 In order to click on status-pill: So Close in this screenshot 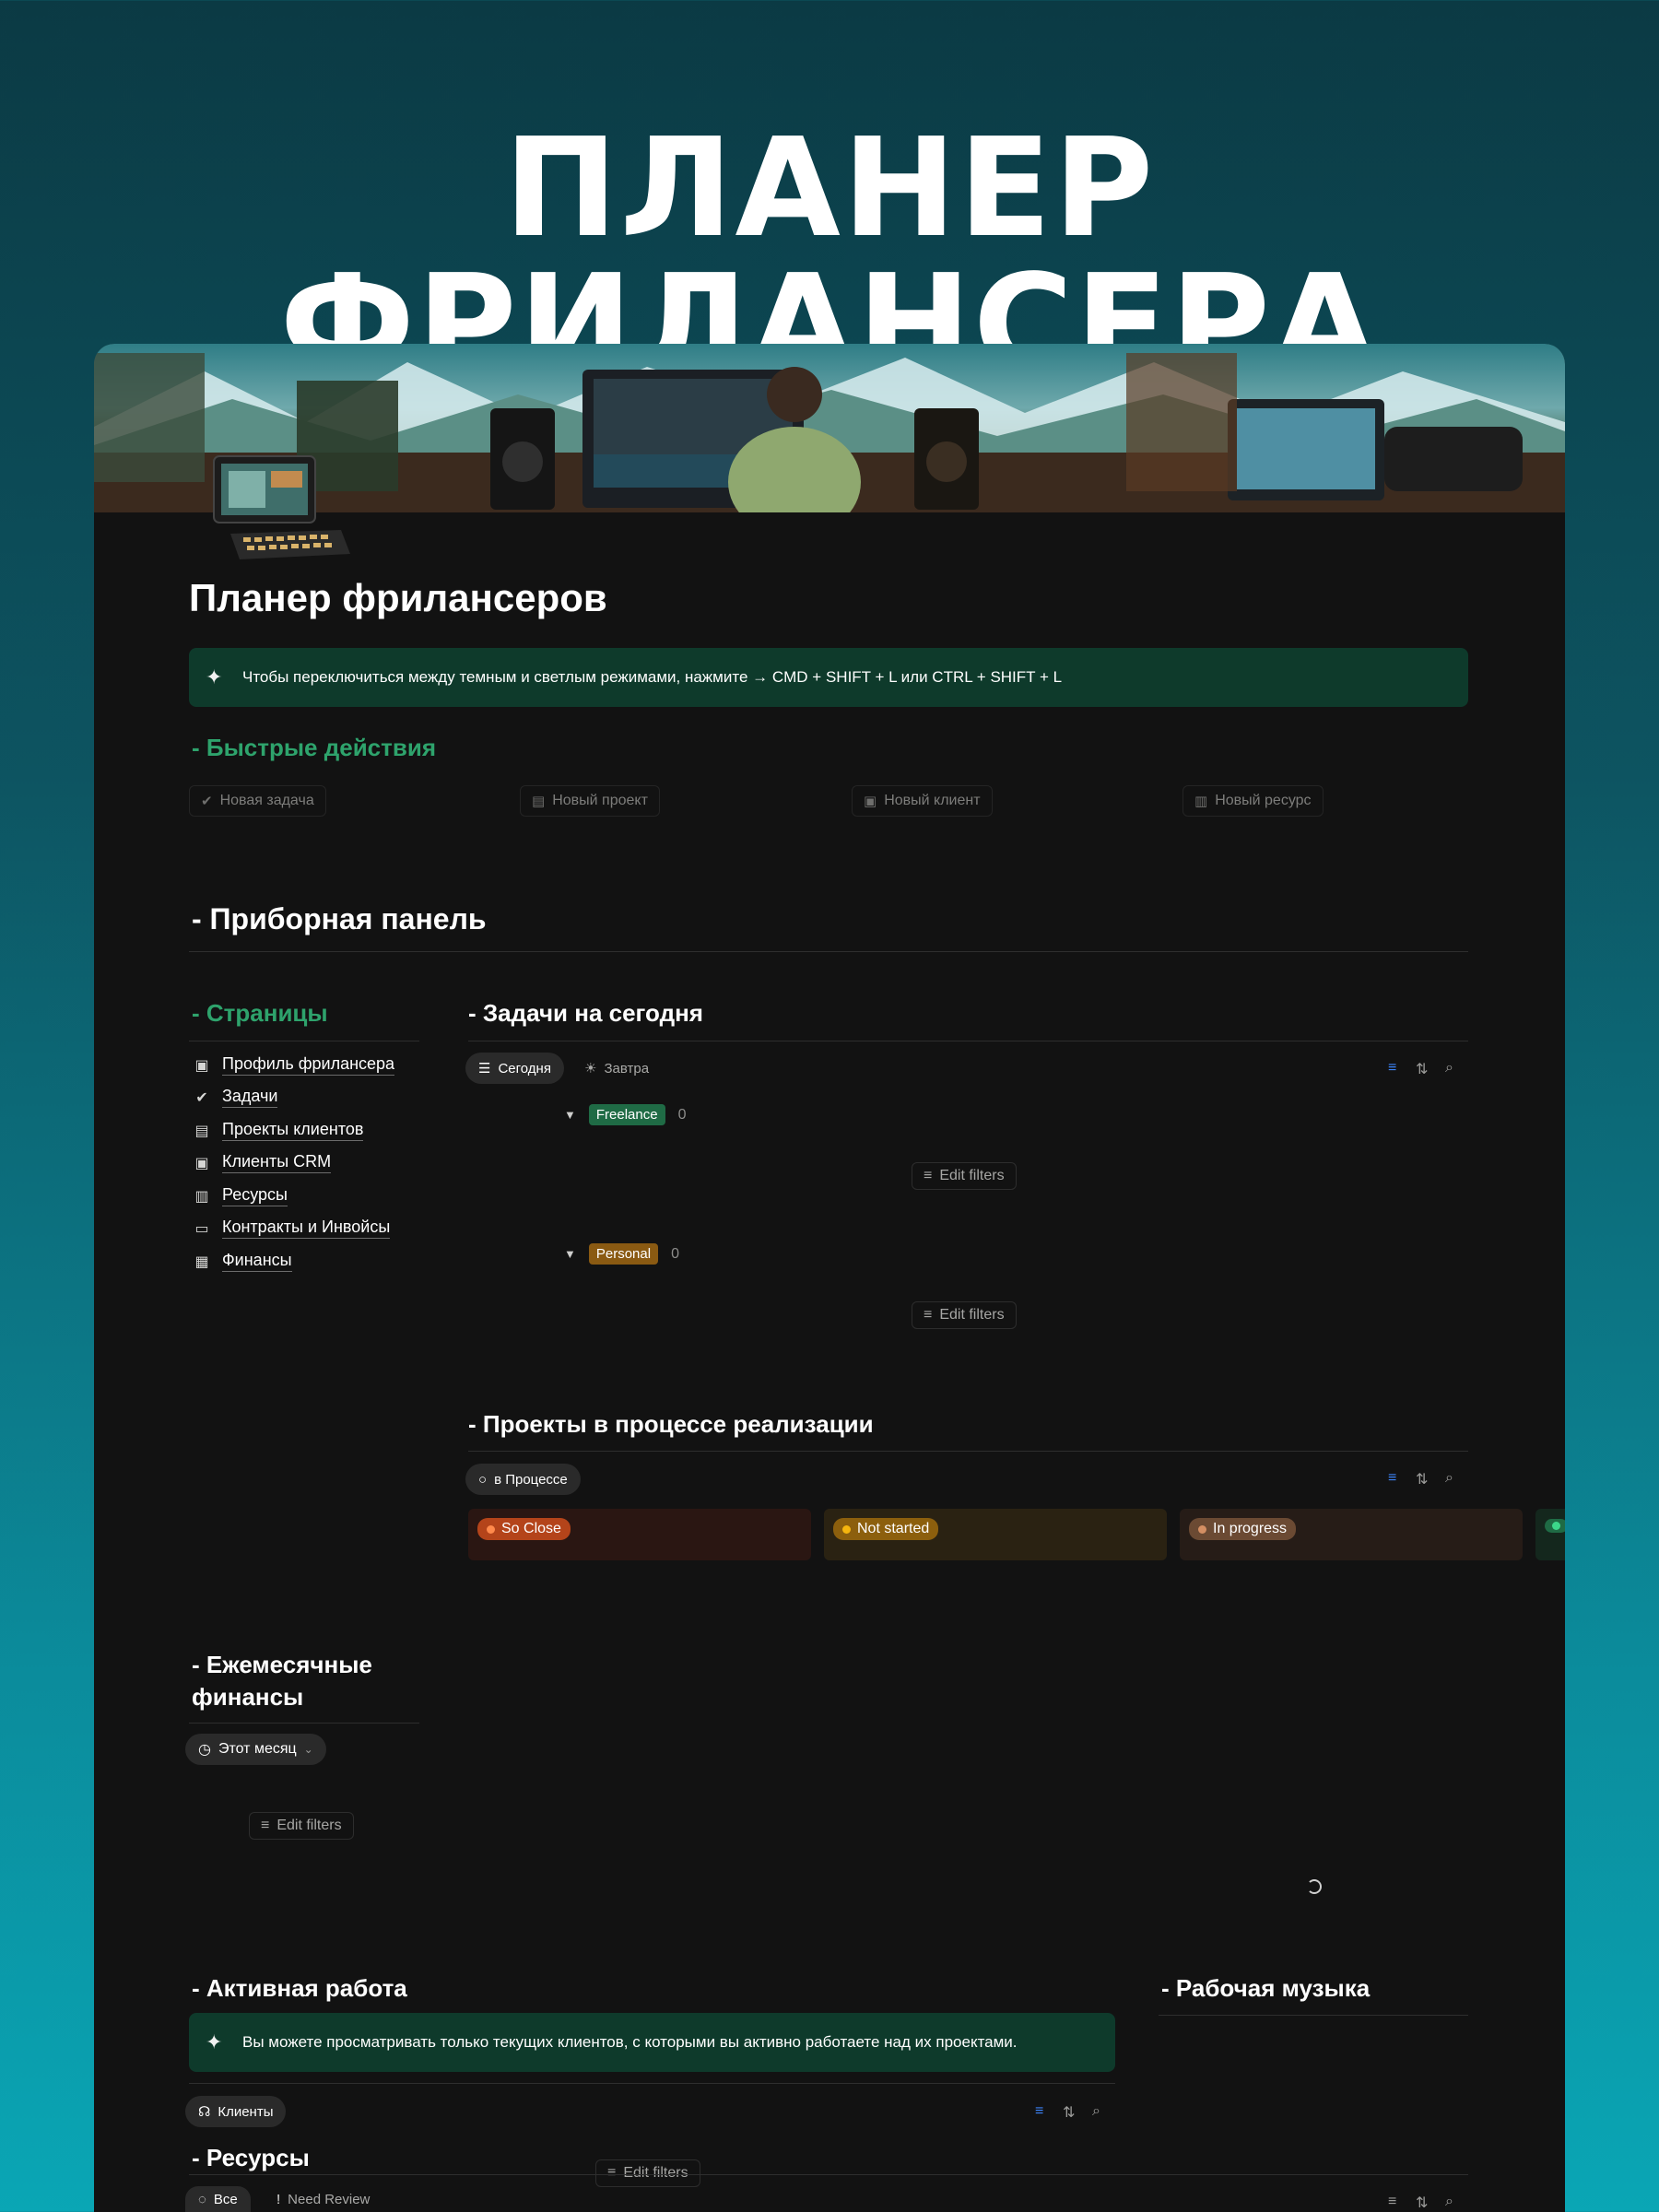, I will do `click(524, 1529)`.